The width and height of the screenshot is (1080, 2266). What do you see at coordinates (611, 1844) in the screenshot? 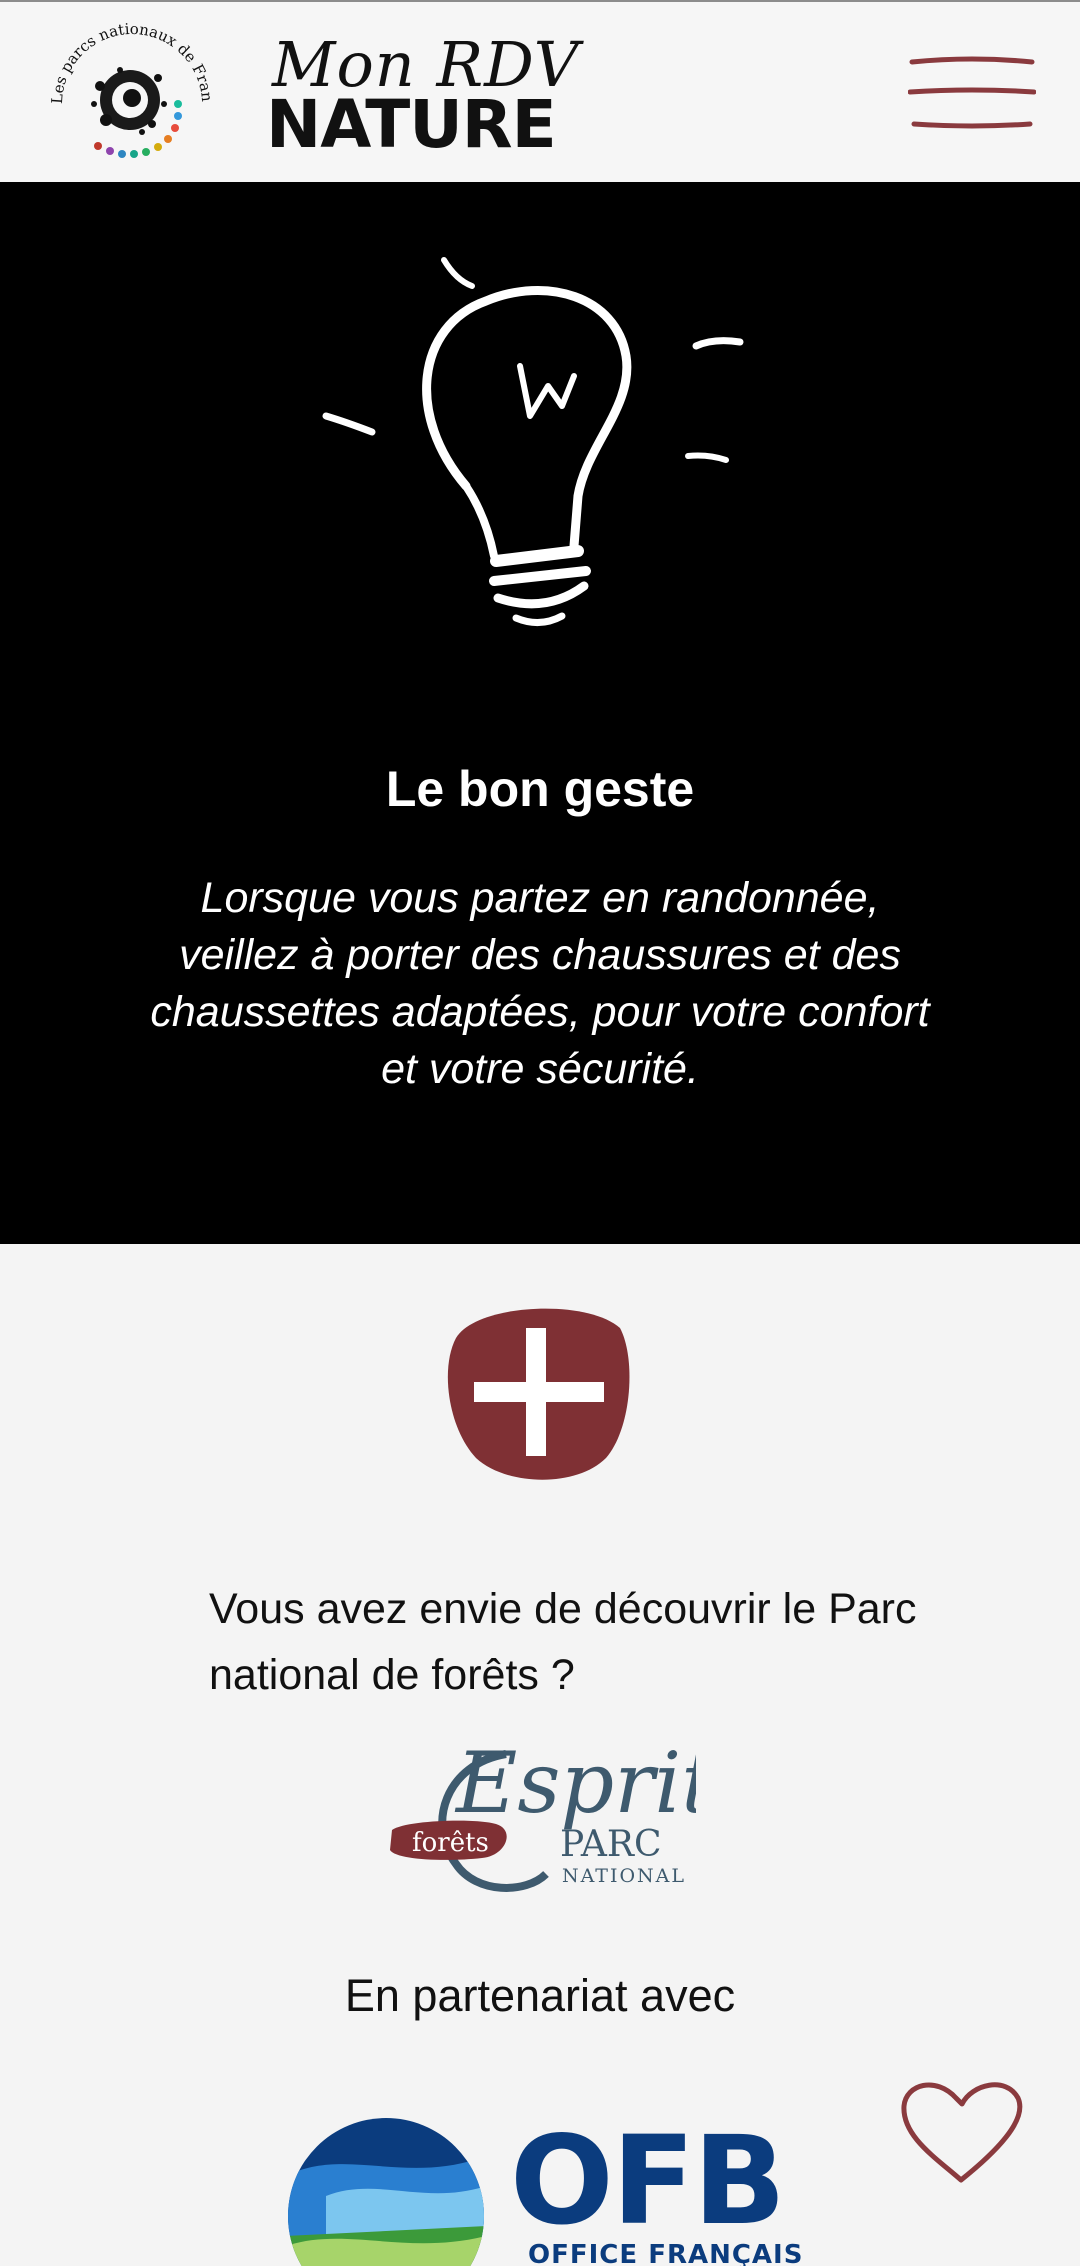
I see `esprit-line1: PARC` at bounding box center [611, 1844].